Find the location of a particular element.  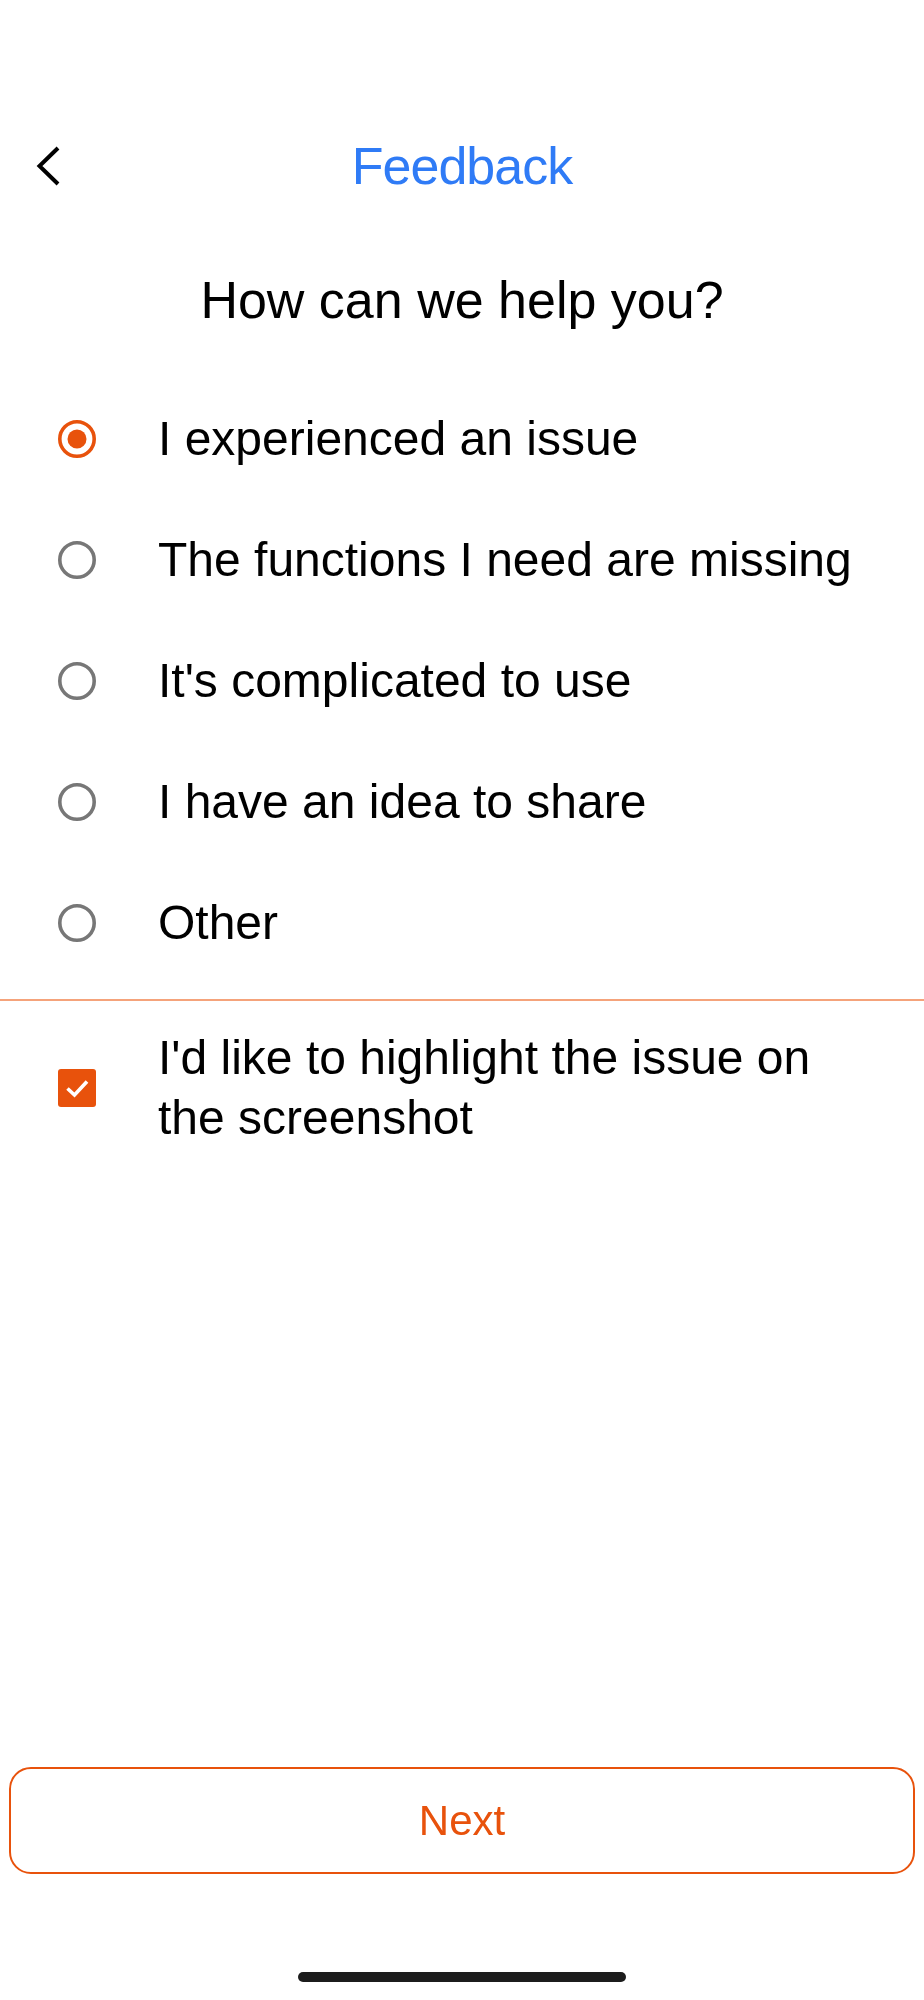

checkbox-label: I'd like to highlight the issue on the screenshot is located at coordinates (516, 1088).